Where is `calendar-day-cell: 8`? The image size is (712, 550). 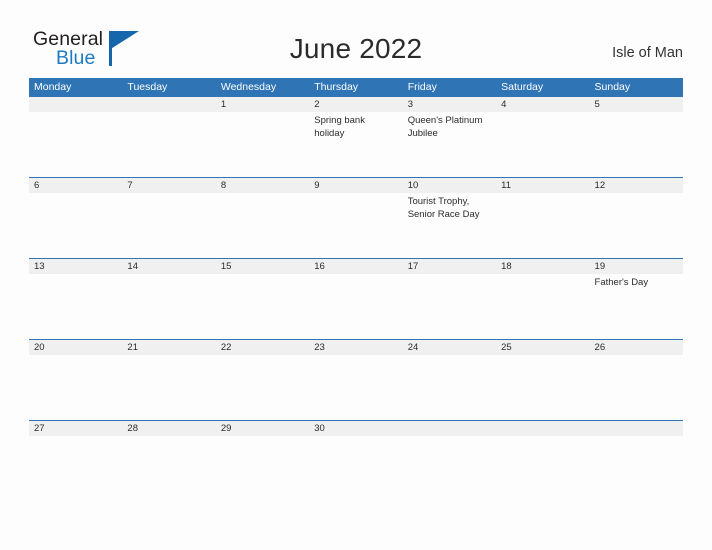
calendar-day-cell: 8 is located at coordinates (262, 218).